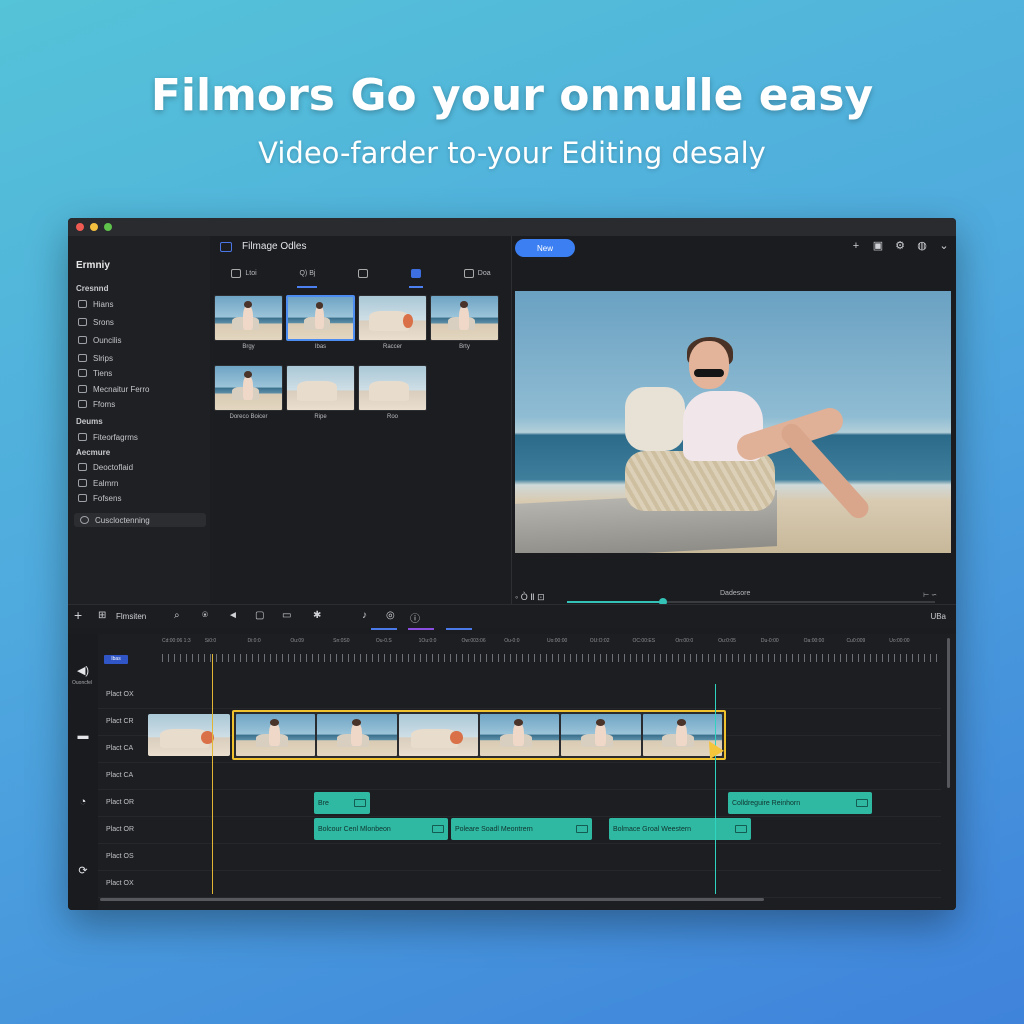 This screenshot has height=1024, width=1024. Describe the element at coordinates (464, 347) in the screenshot. I see `media-thumbnail-label: Brty` at that location.